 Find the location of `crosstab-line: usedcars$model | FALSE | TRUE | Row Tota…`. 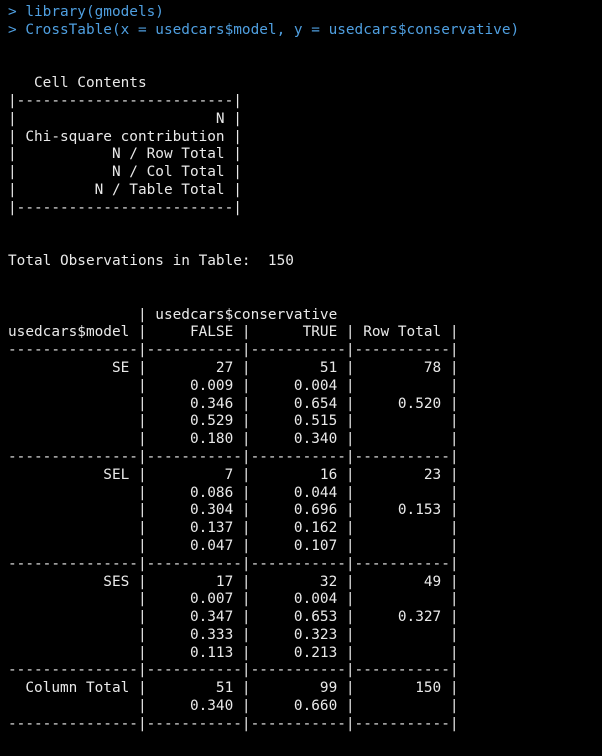

crosstab-line: usedcars$model | FALSE | TRUE | Row Tota… is located at coordinates (238, 332).